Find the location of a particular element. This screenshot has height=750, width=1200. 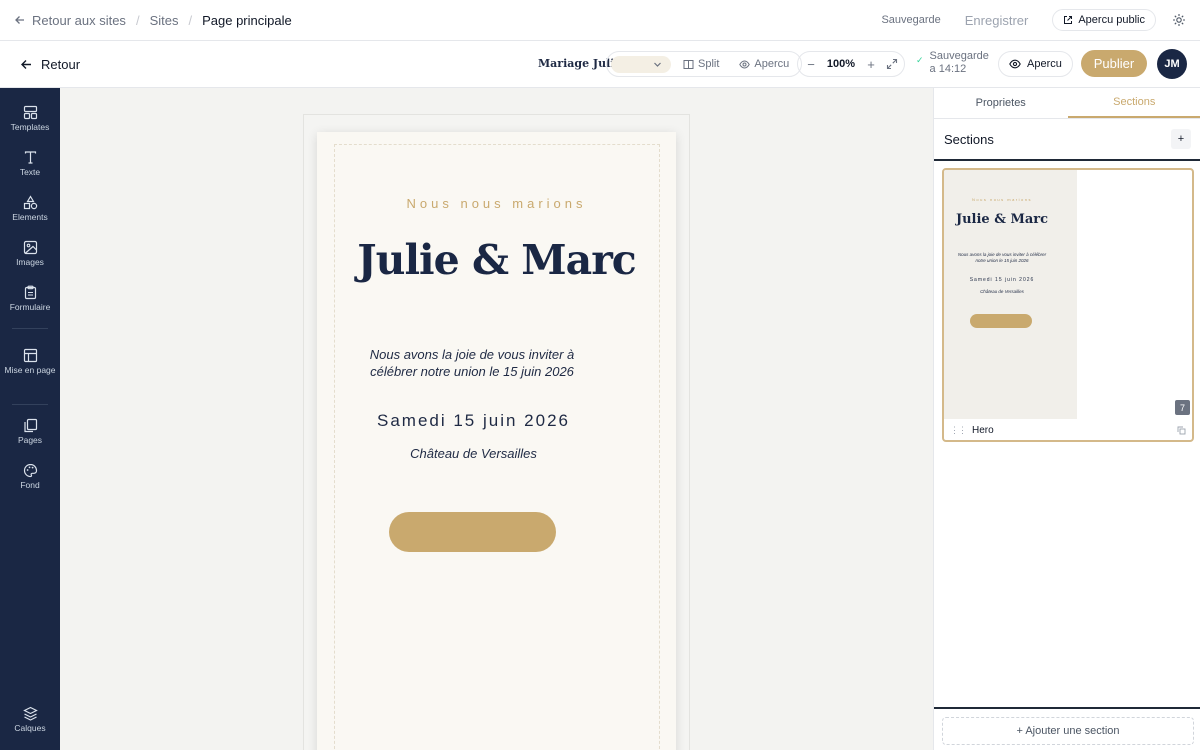

hero-title: Julie & Marc is located at coordinates (496, 260).